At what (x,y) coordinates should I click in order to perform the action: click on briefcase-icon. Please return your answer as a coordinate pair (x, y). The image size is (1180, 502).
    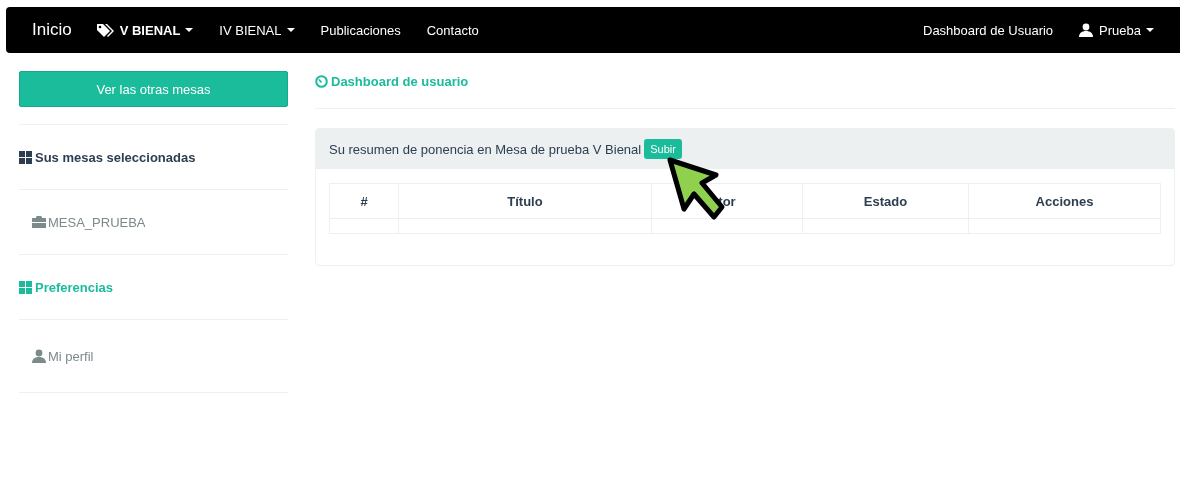
    Looking at the image, I should click on (39, 222).